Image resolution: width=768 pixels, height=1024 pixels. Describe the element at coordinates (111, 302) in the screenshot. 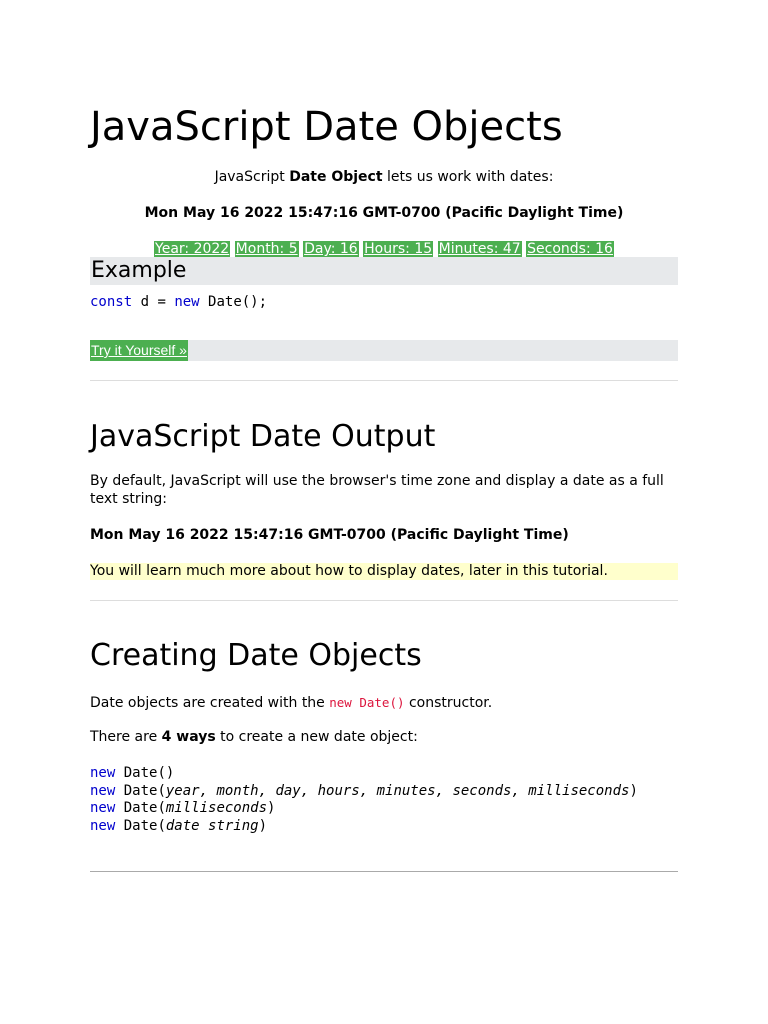

I see `code-keyword-const: const` at that location.